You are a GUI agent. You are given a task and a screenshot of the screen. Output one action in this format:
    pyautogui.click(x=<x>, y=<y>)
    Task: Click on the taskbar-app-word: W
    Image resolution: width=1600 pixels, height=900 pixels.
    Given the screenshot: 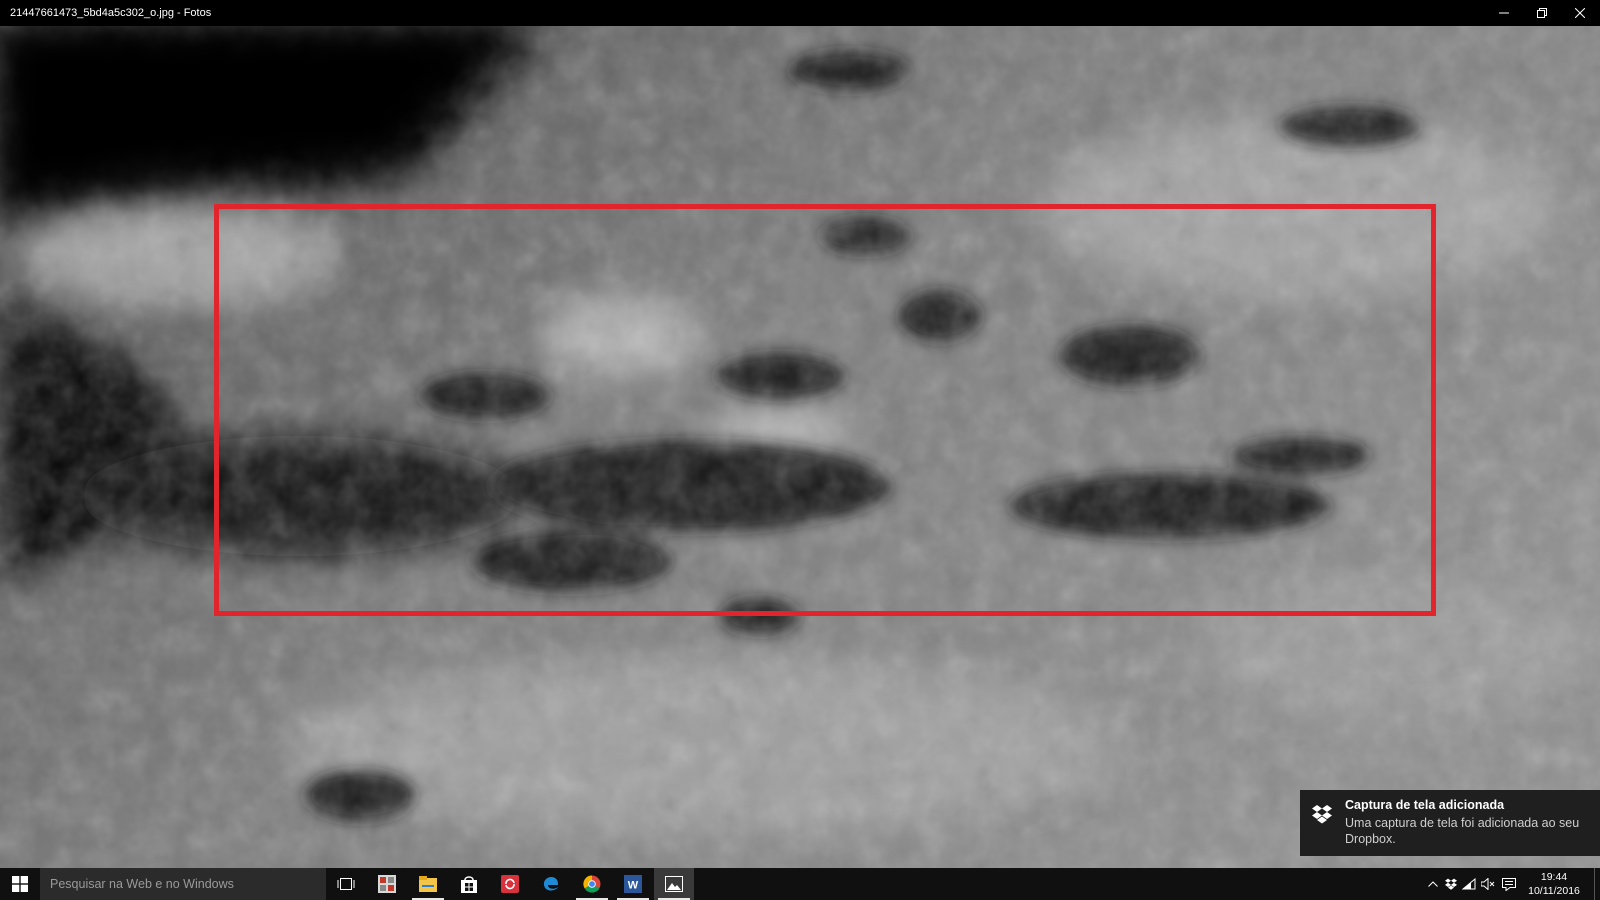 What is the action you would take?
    pyautogui.click(x=633, y=884)
    